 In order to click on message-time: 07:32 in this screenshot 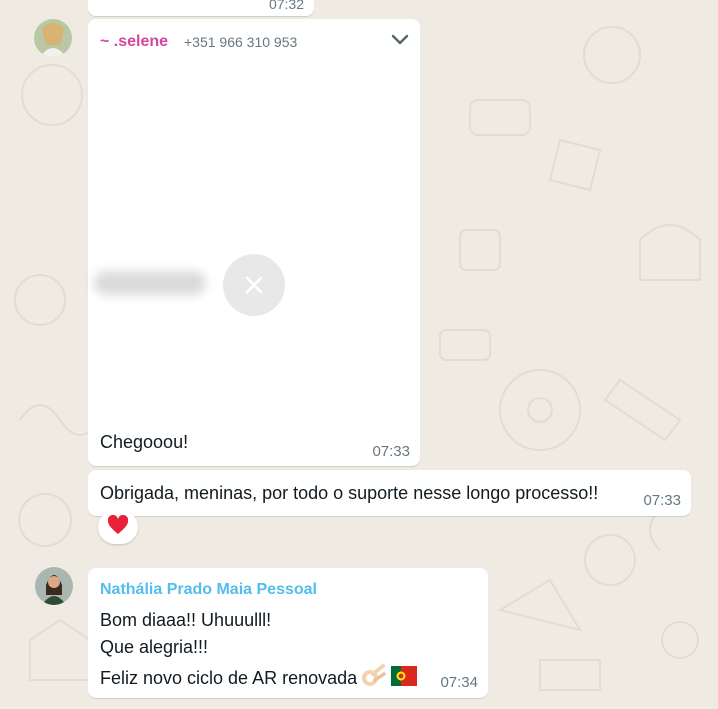, I will do `click(286, 6)`.